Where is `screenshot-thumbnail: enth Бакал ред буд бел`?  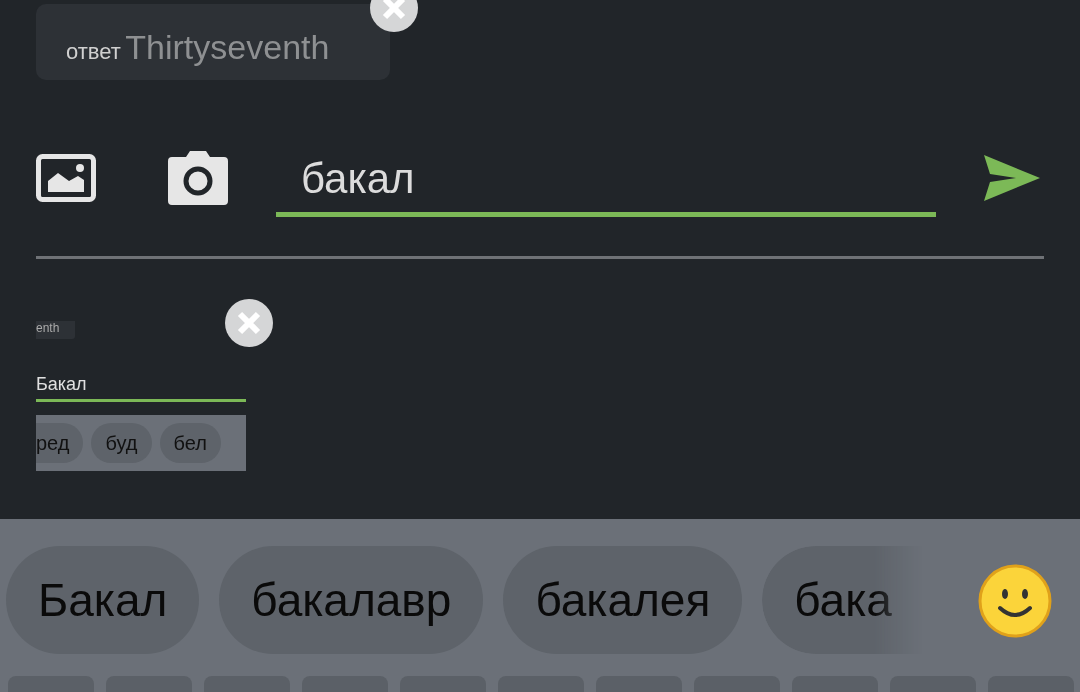 screenshot-thumbnail: enth Бакал ред буд бел is located at coordinates (141, 394).